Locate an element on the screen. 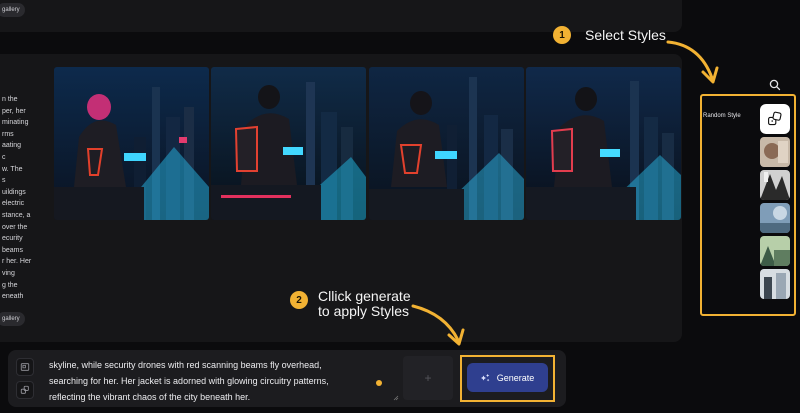 This screenshot has height=413, width=800. arrow-1-head is located at coordinates (710, 75).